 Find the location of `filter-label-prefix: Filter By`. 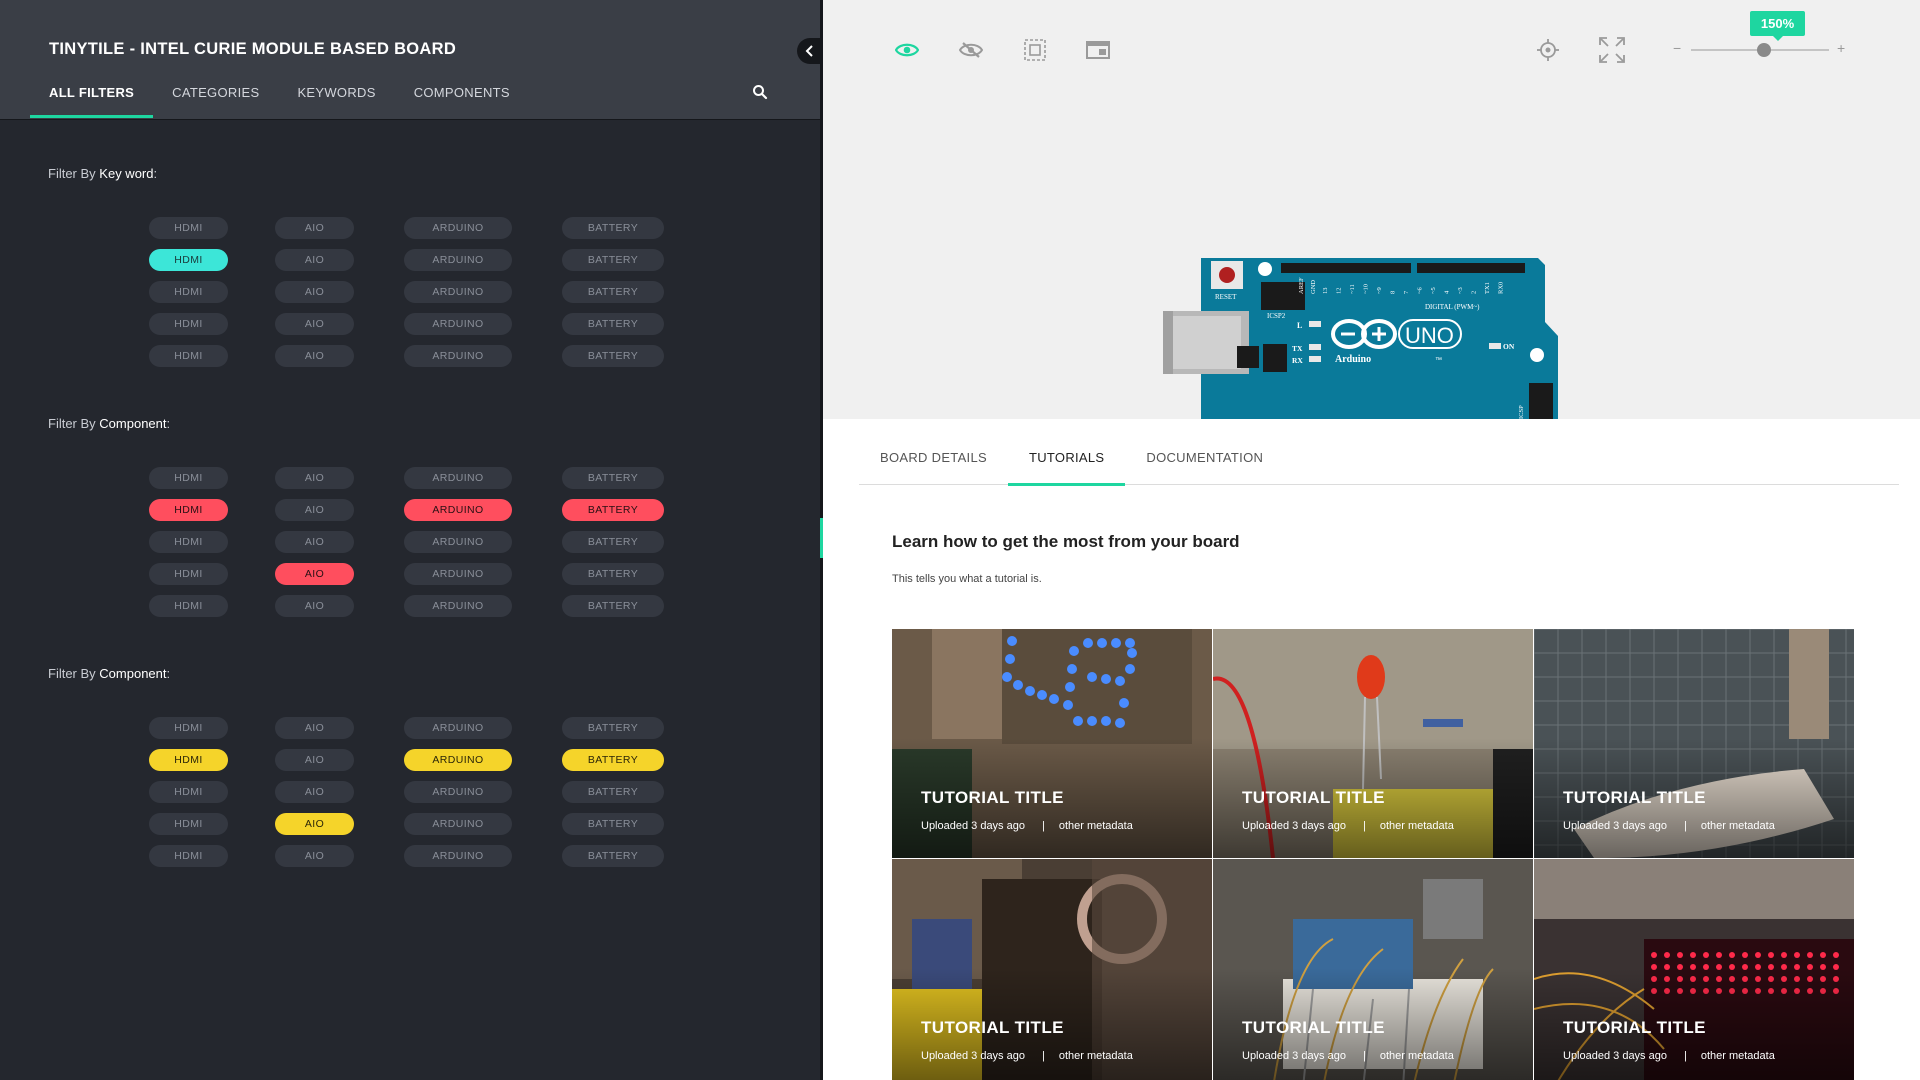

filter-label-prefix: Filter By is located at coordinates (74, 673).